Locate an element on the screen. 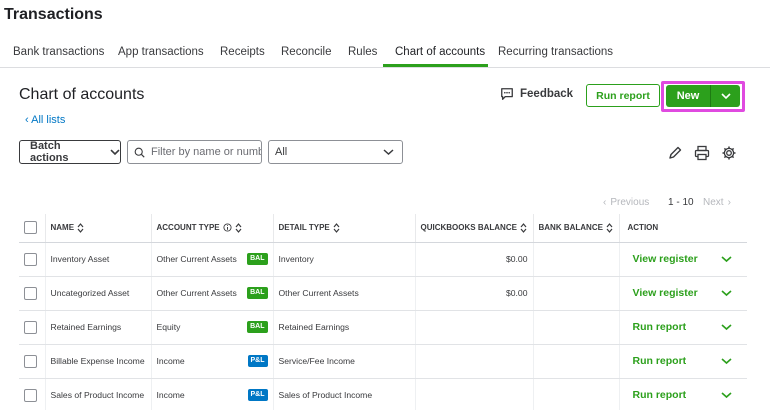  pager-previous: ‹ Previous is located at coordinates (626, 202).